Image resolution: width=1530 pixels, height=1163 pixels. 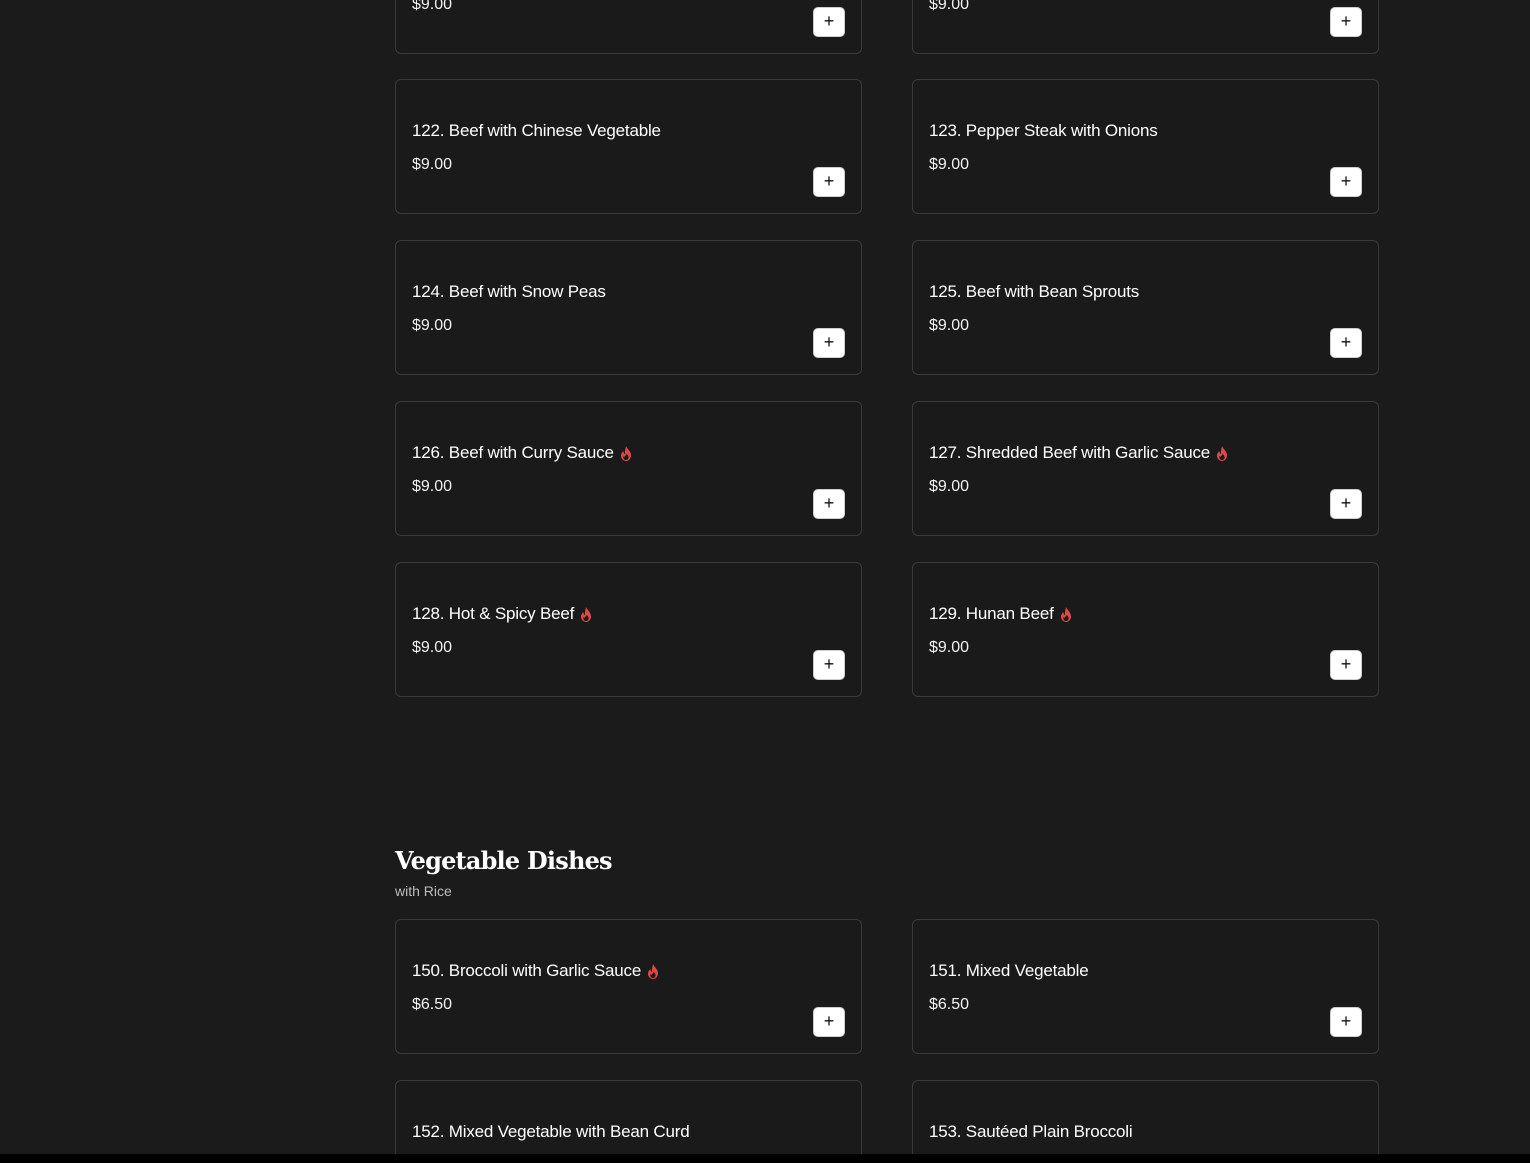 I want to click on item-name-row: 126. Beef with Curry Sauce, so click(x=522, y=453).